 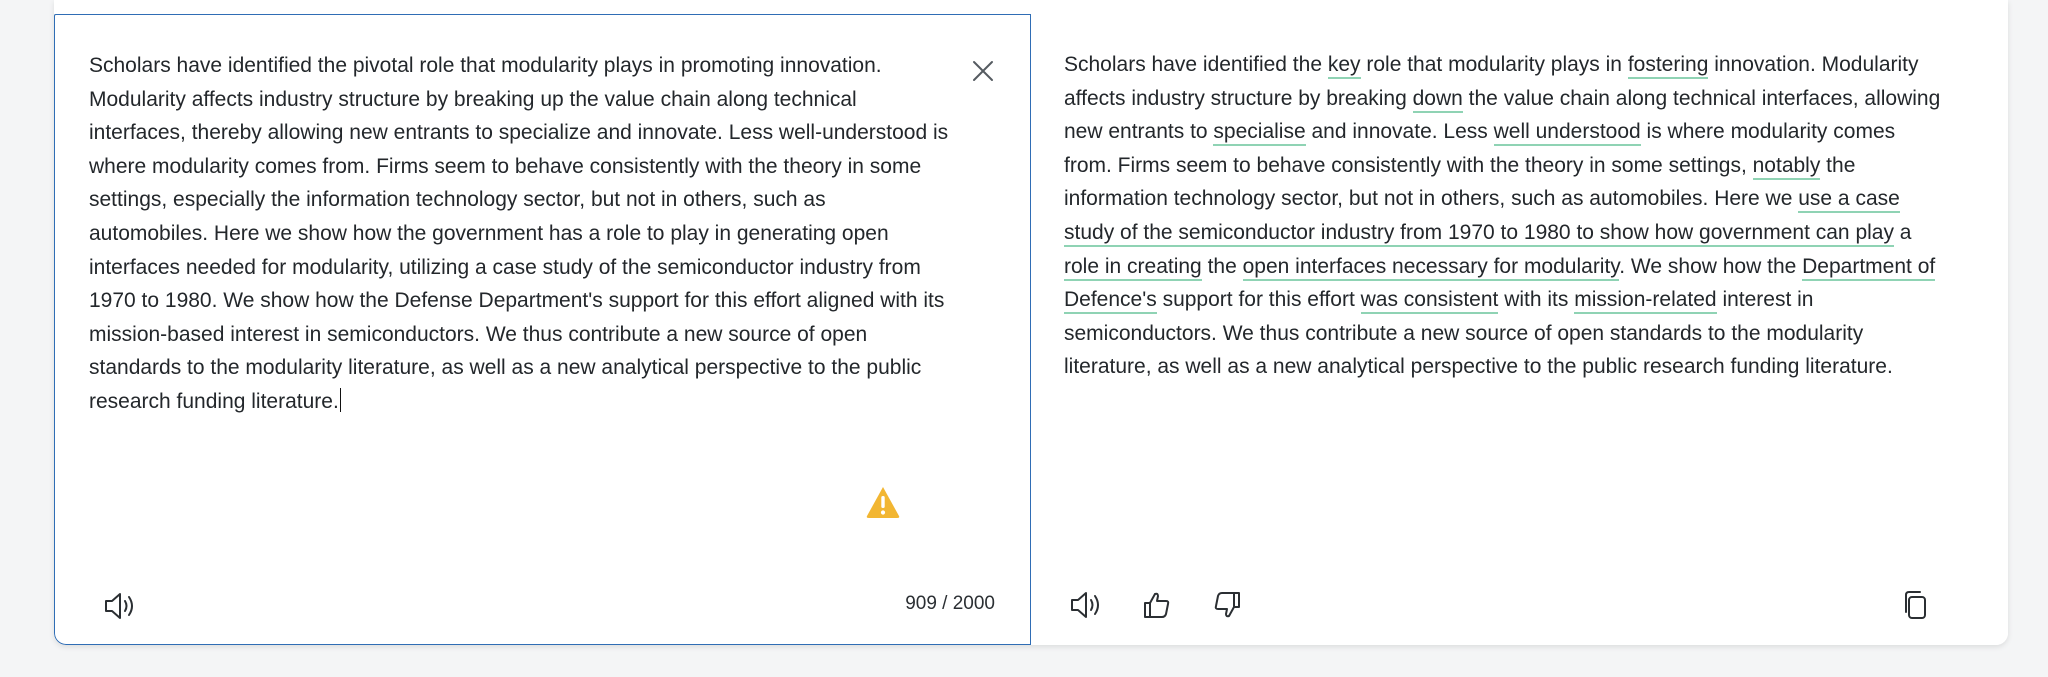 What do you see at coordinates (1133, 267) in the screenshot?
I see `changed-phrase: role in creating` at bounding box center [1133, 267].